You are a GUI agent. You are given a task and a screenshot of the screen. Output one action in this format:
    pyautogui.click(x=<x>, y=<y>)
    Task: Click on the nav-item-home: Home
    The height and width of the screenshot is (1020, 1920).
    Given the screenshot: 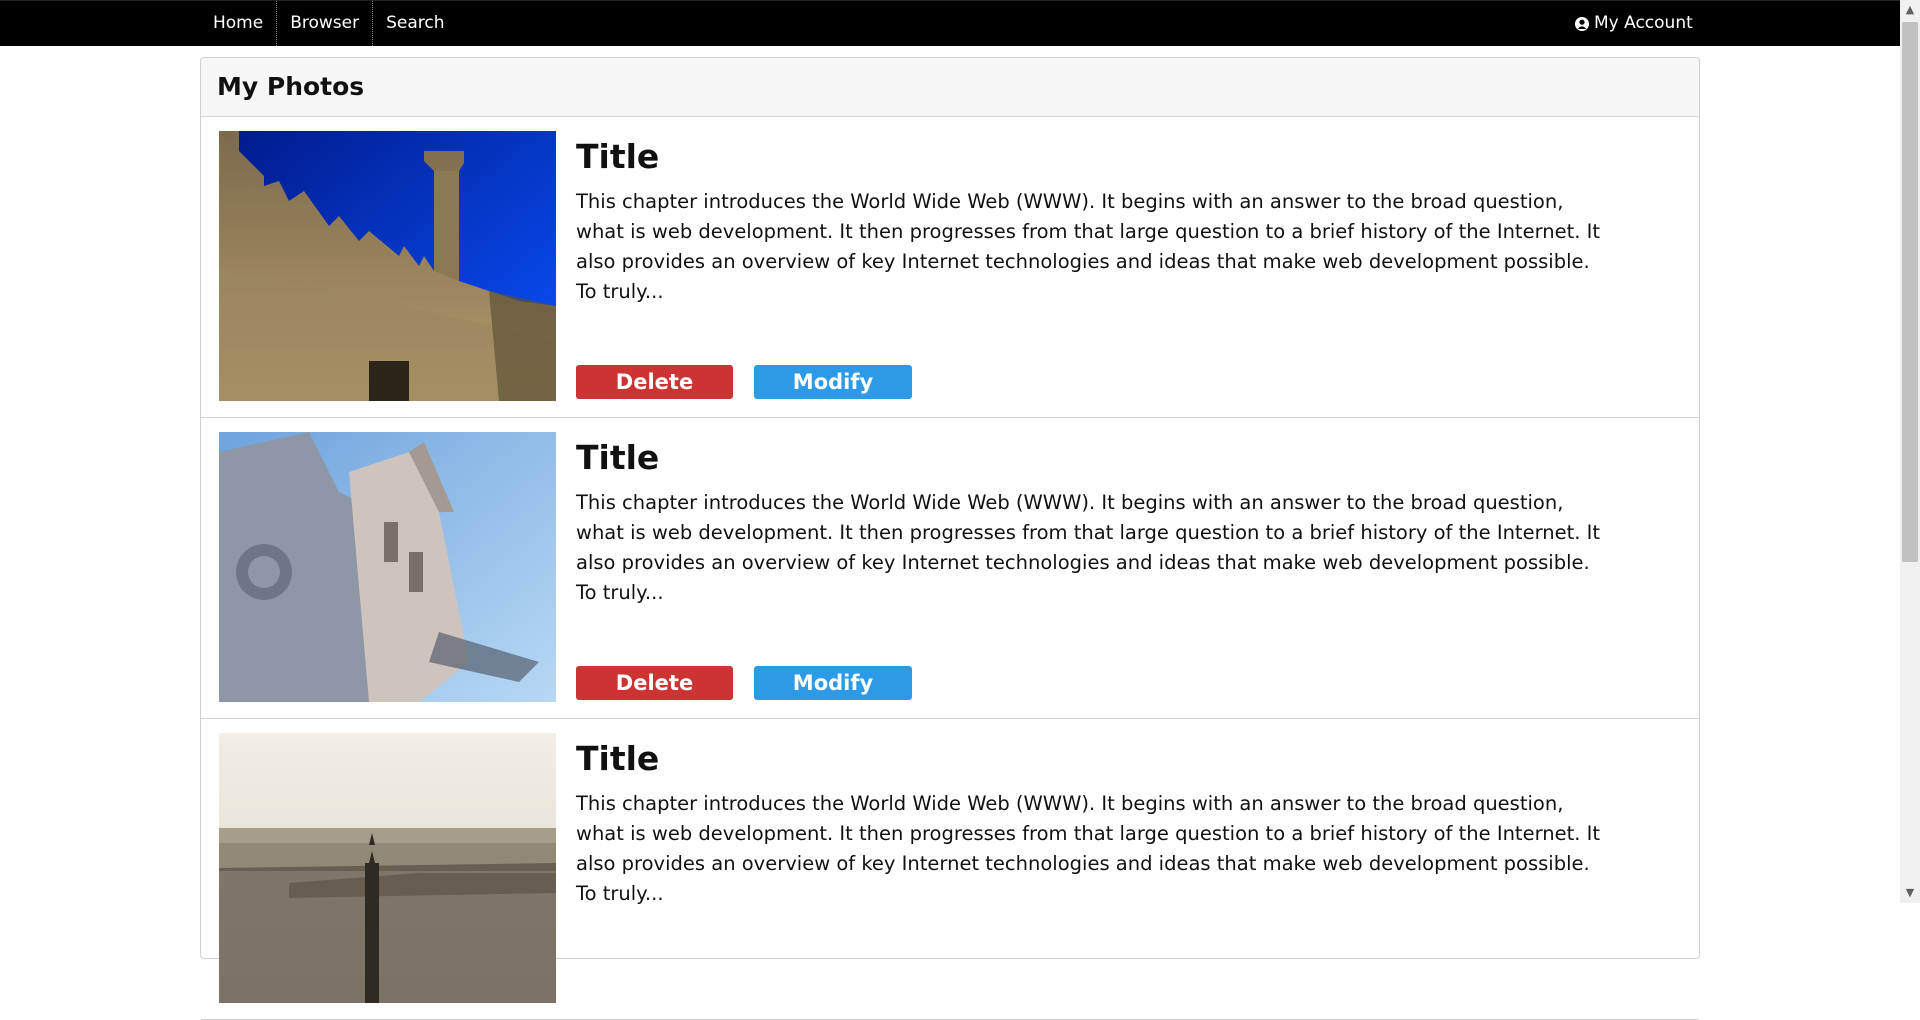 What is the action you would take?
    pyautogui.click(x=239, y=23)
    